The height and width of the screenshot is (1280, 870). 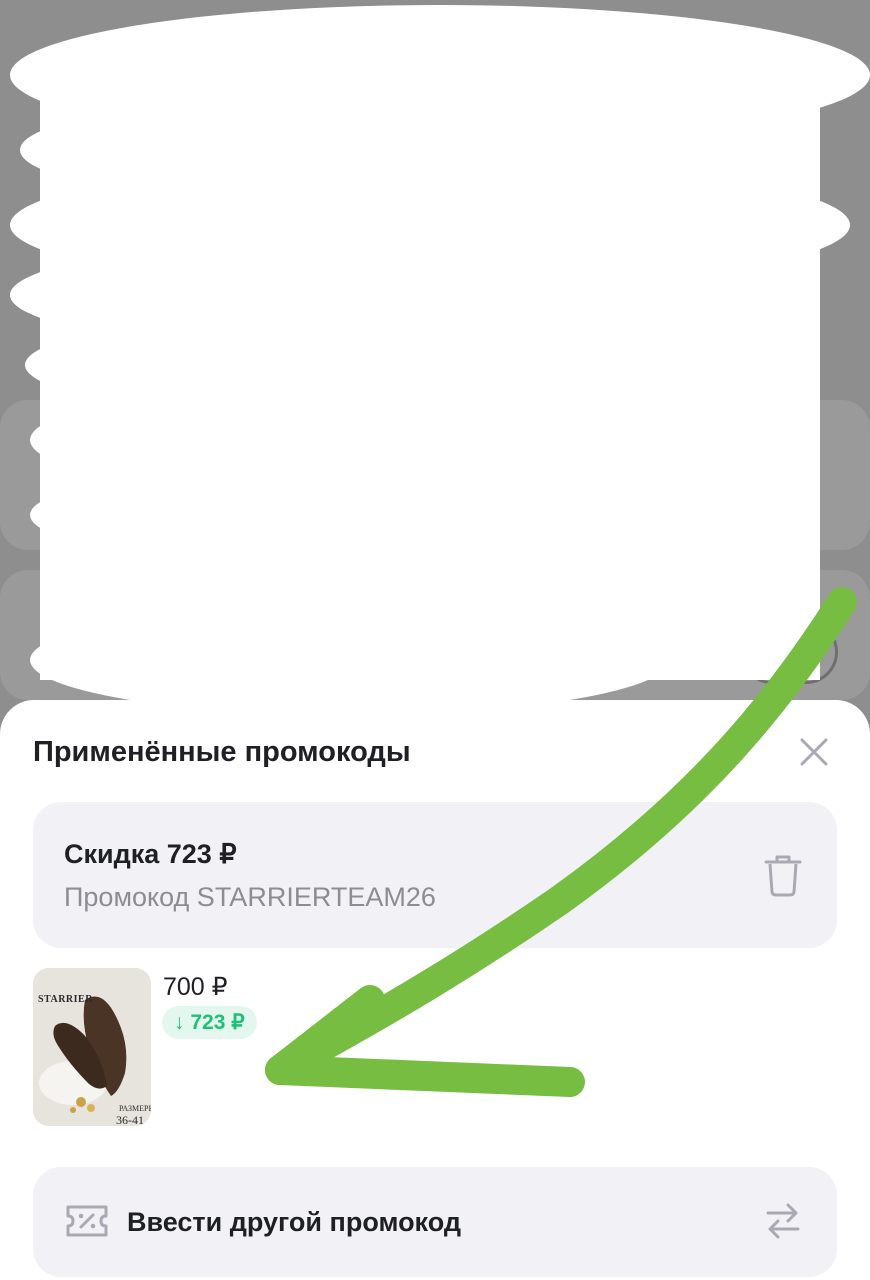 What do you see at coordinates (135, 1108) in the screenshot?
I see `product-sizes-label: РАЗМЕРЫ` at bounding box center [135, 1108].